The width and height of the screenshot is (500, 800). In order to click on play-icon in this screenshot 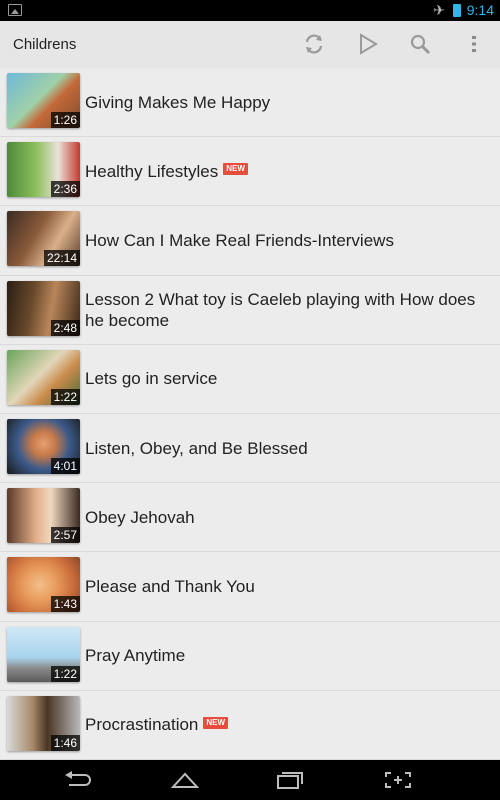, I will do `click(369, 44)`.